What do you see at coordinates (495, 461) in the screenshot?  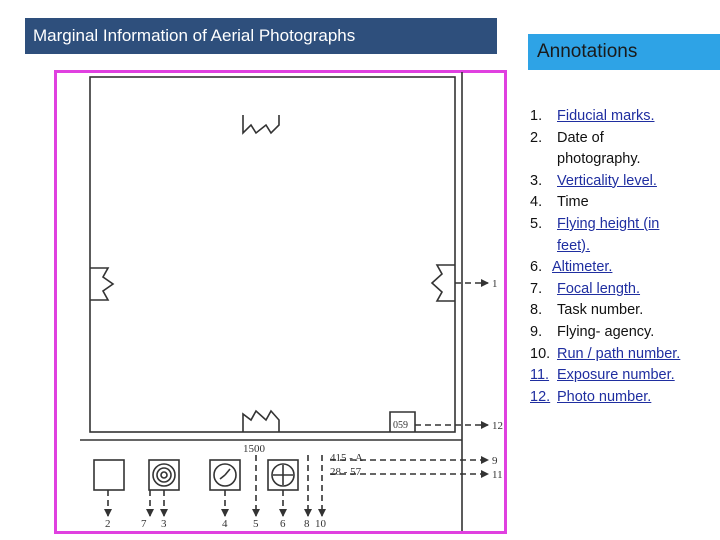 I see `right-label: 9` at bounding box center [495, 461].